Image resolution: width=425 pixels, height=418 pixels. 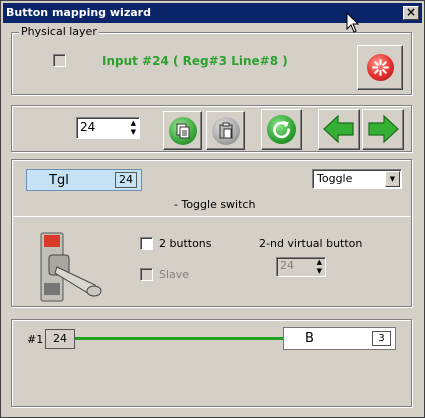 What do you see at coordinates (59, 60) in the screenshot?
I see `physical-checkbox` at bounding box center [59, 60].